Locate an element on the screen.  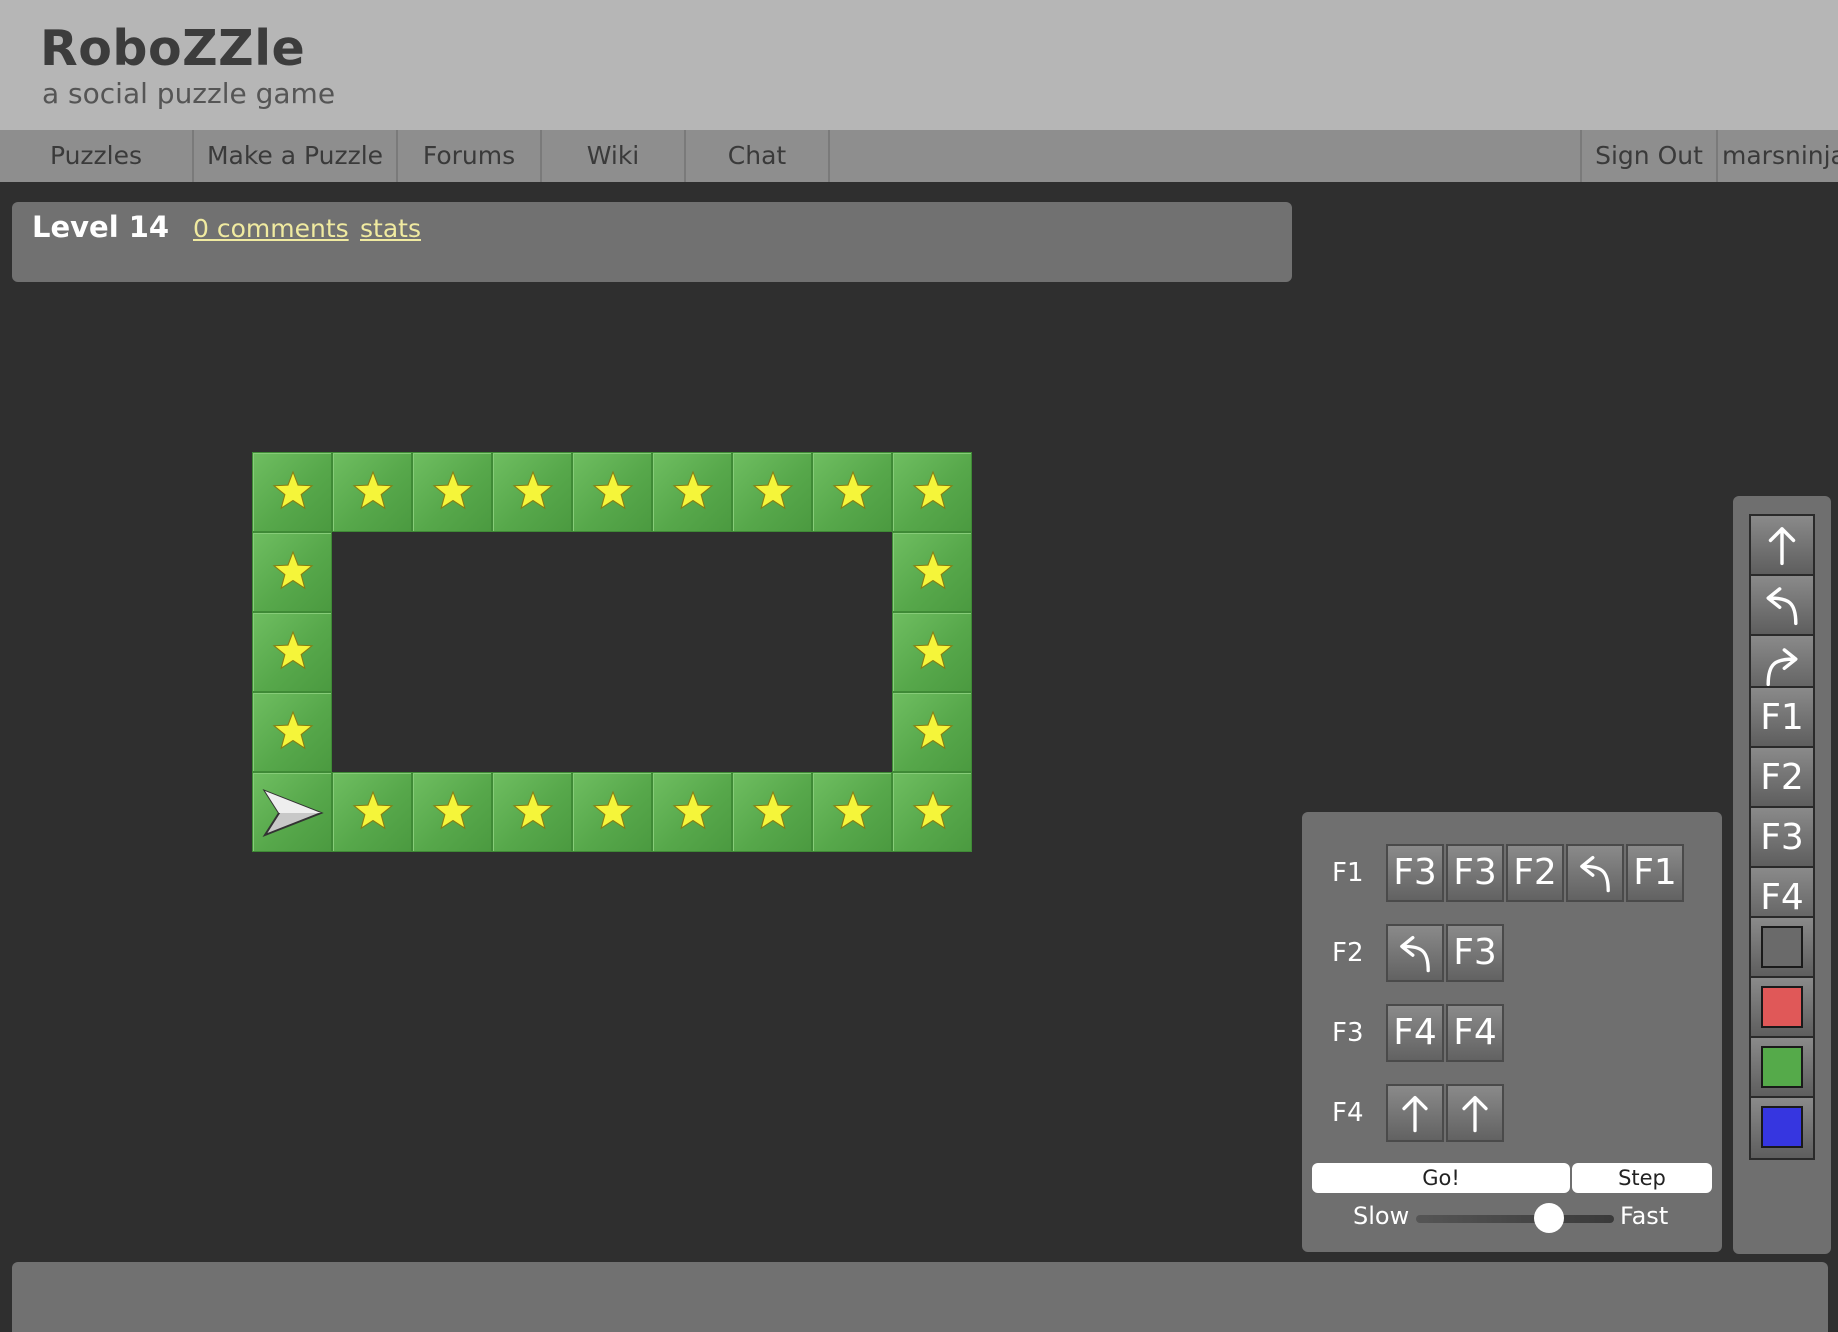
color-swatch-green is located at coordinates (1782, 1067).